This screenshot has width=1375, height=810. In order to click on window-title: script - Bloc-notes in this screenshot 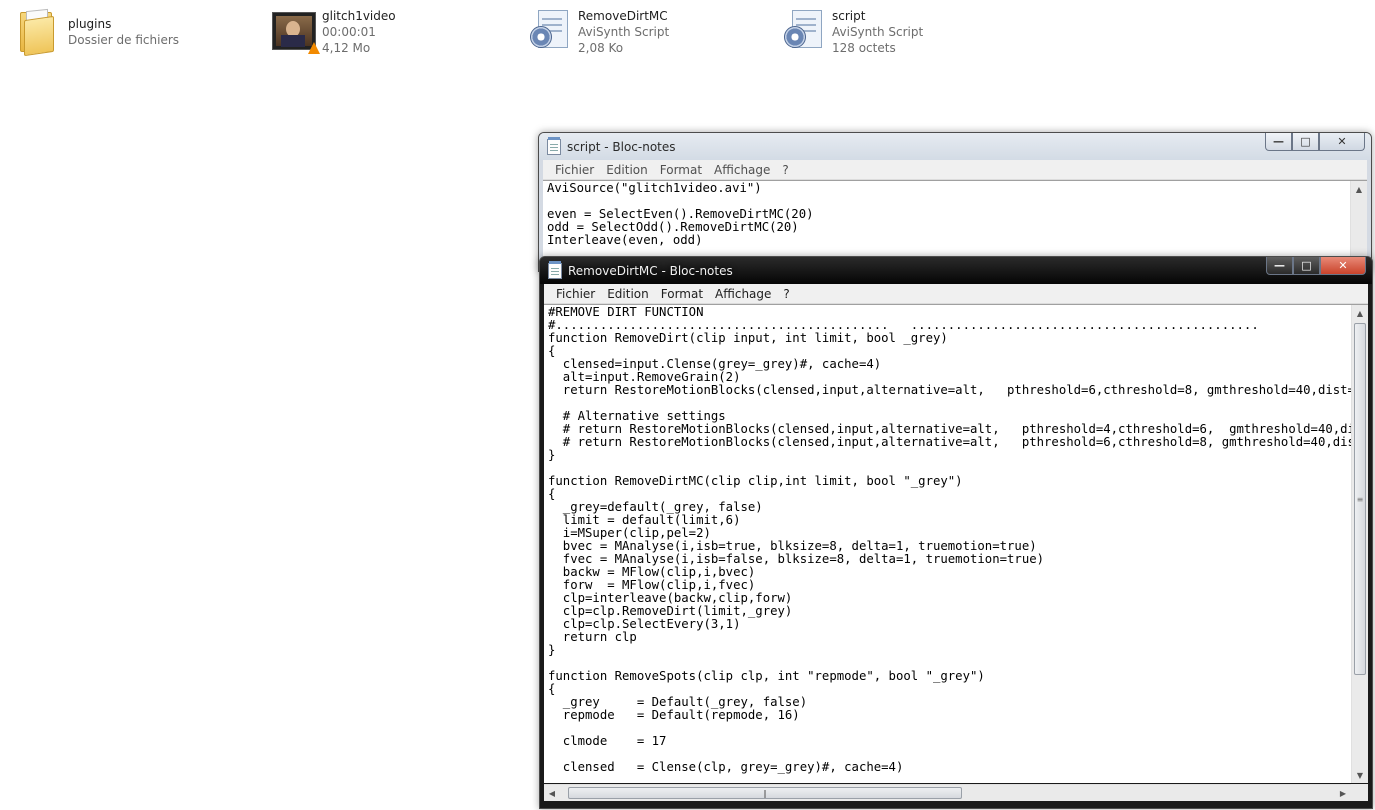, I will do `click(621, 146)`.